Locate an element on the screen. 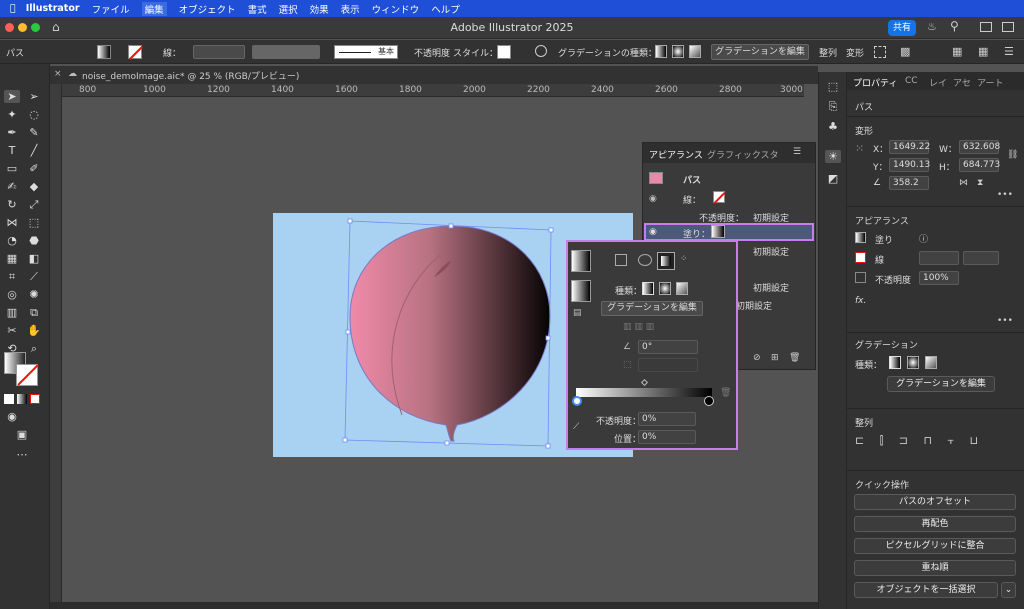 Image resolution: width=1024 pixels, height=609 pixels. align-buttons: ⊏ ⫿ ⊐ ⊓ ⫟ ⊔ is located at coordinates (919, 441).